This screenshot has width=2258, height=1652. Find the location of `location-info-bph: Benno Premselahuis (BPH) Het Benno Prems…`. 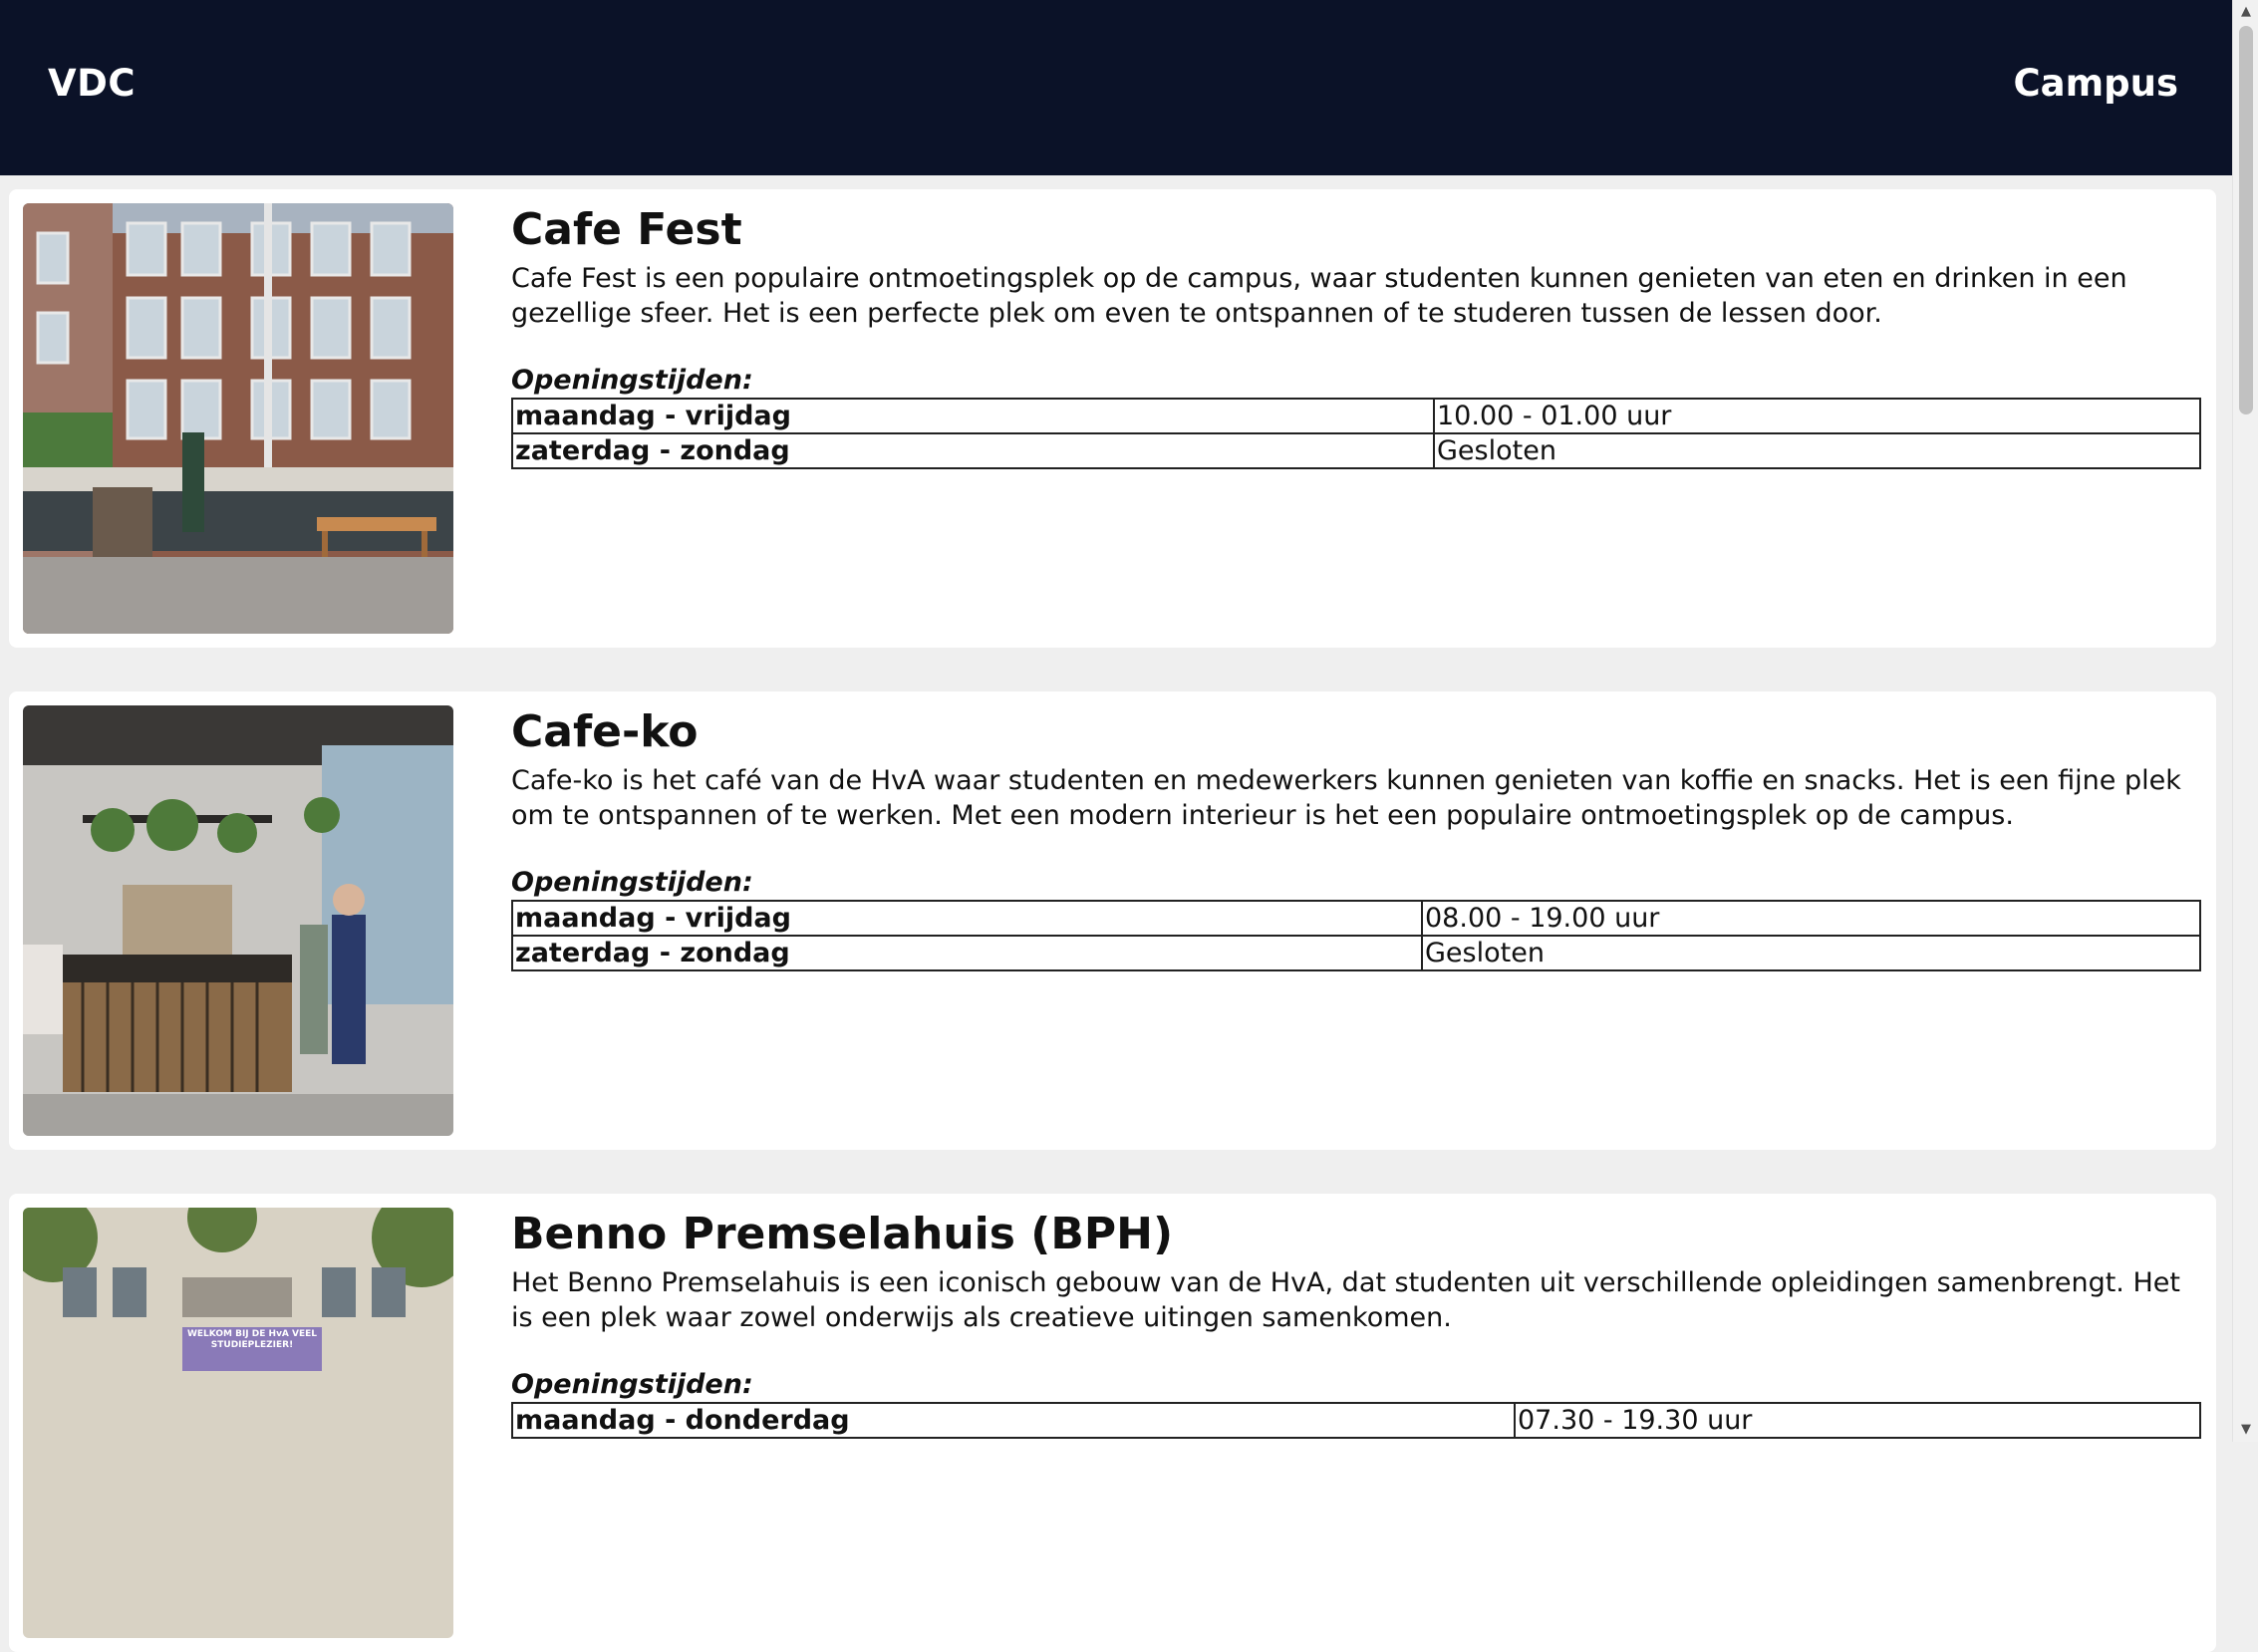

location-info-bph: Benno Premselahuis (BPH) Het Benno Prems… is located at coordinates (1356, 1323).